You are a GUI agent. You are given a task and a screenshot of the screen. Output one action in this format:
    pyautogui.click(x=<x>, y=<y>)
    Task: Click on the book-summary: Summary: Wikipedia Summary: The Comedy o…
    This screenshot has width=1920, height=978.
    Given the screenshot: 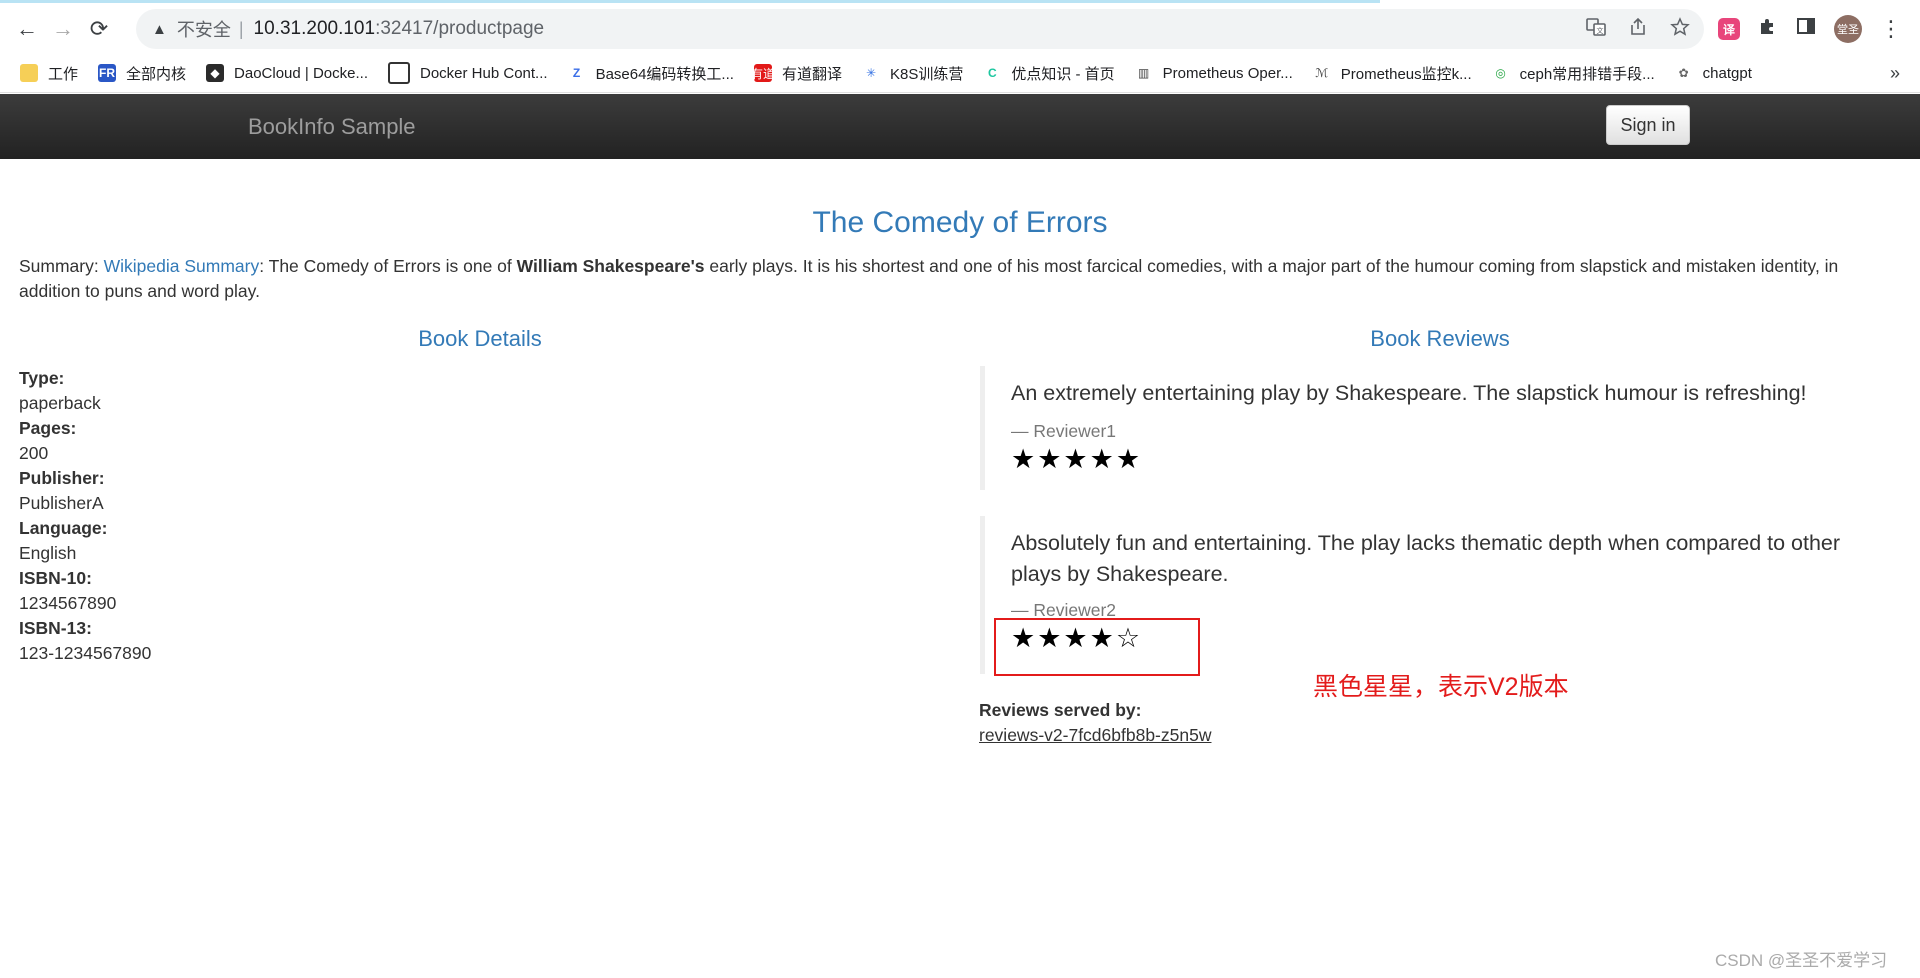 What is the action you would take?
    pyautogui.click(x=954, y=279)
    